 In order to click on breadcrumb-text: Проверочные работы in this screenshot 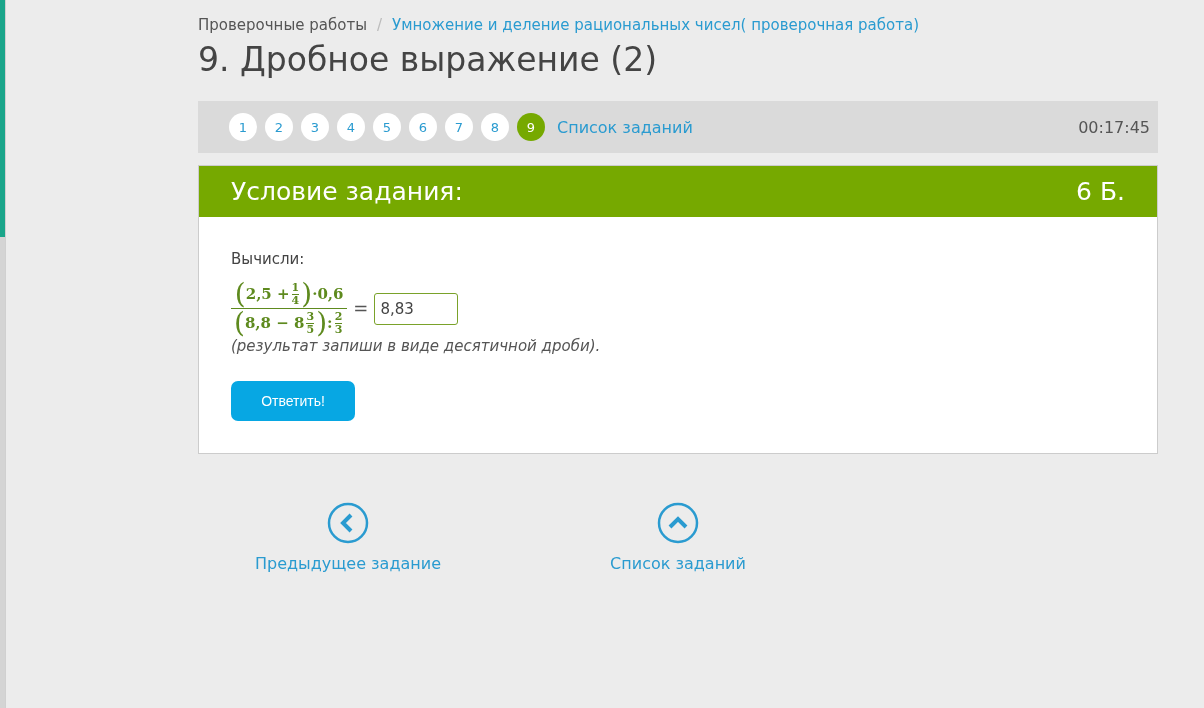, I will do `click(282, 25)`.